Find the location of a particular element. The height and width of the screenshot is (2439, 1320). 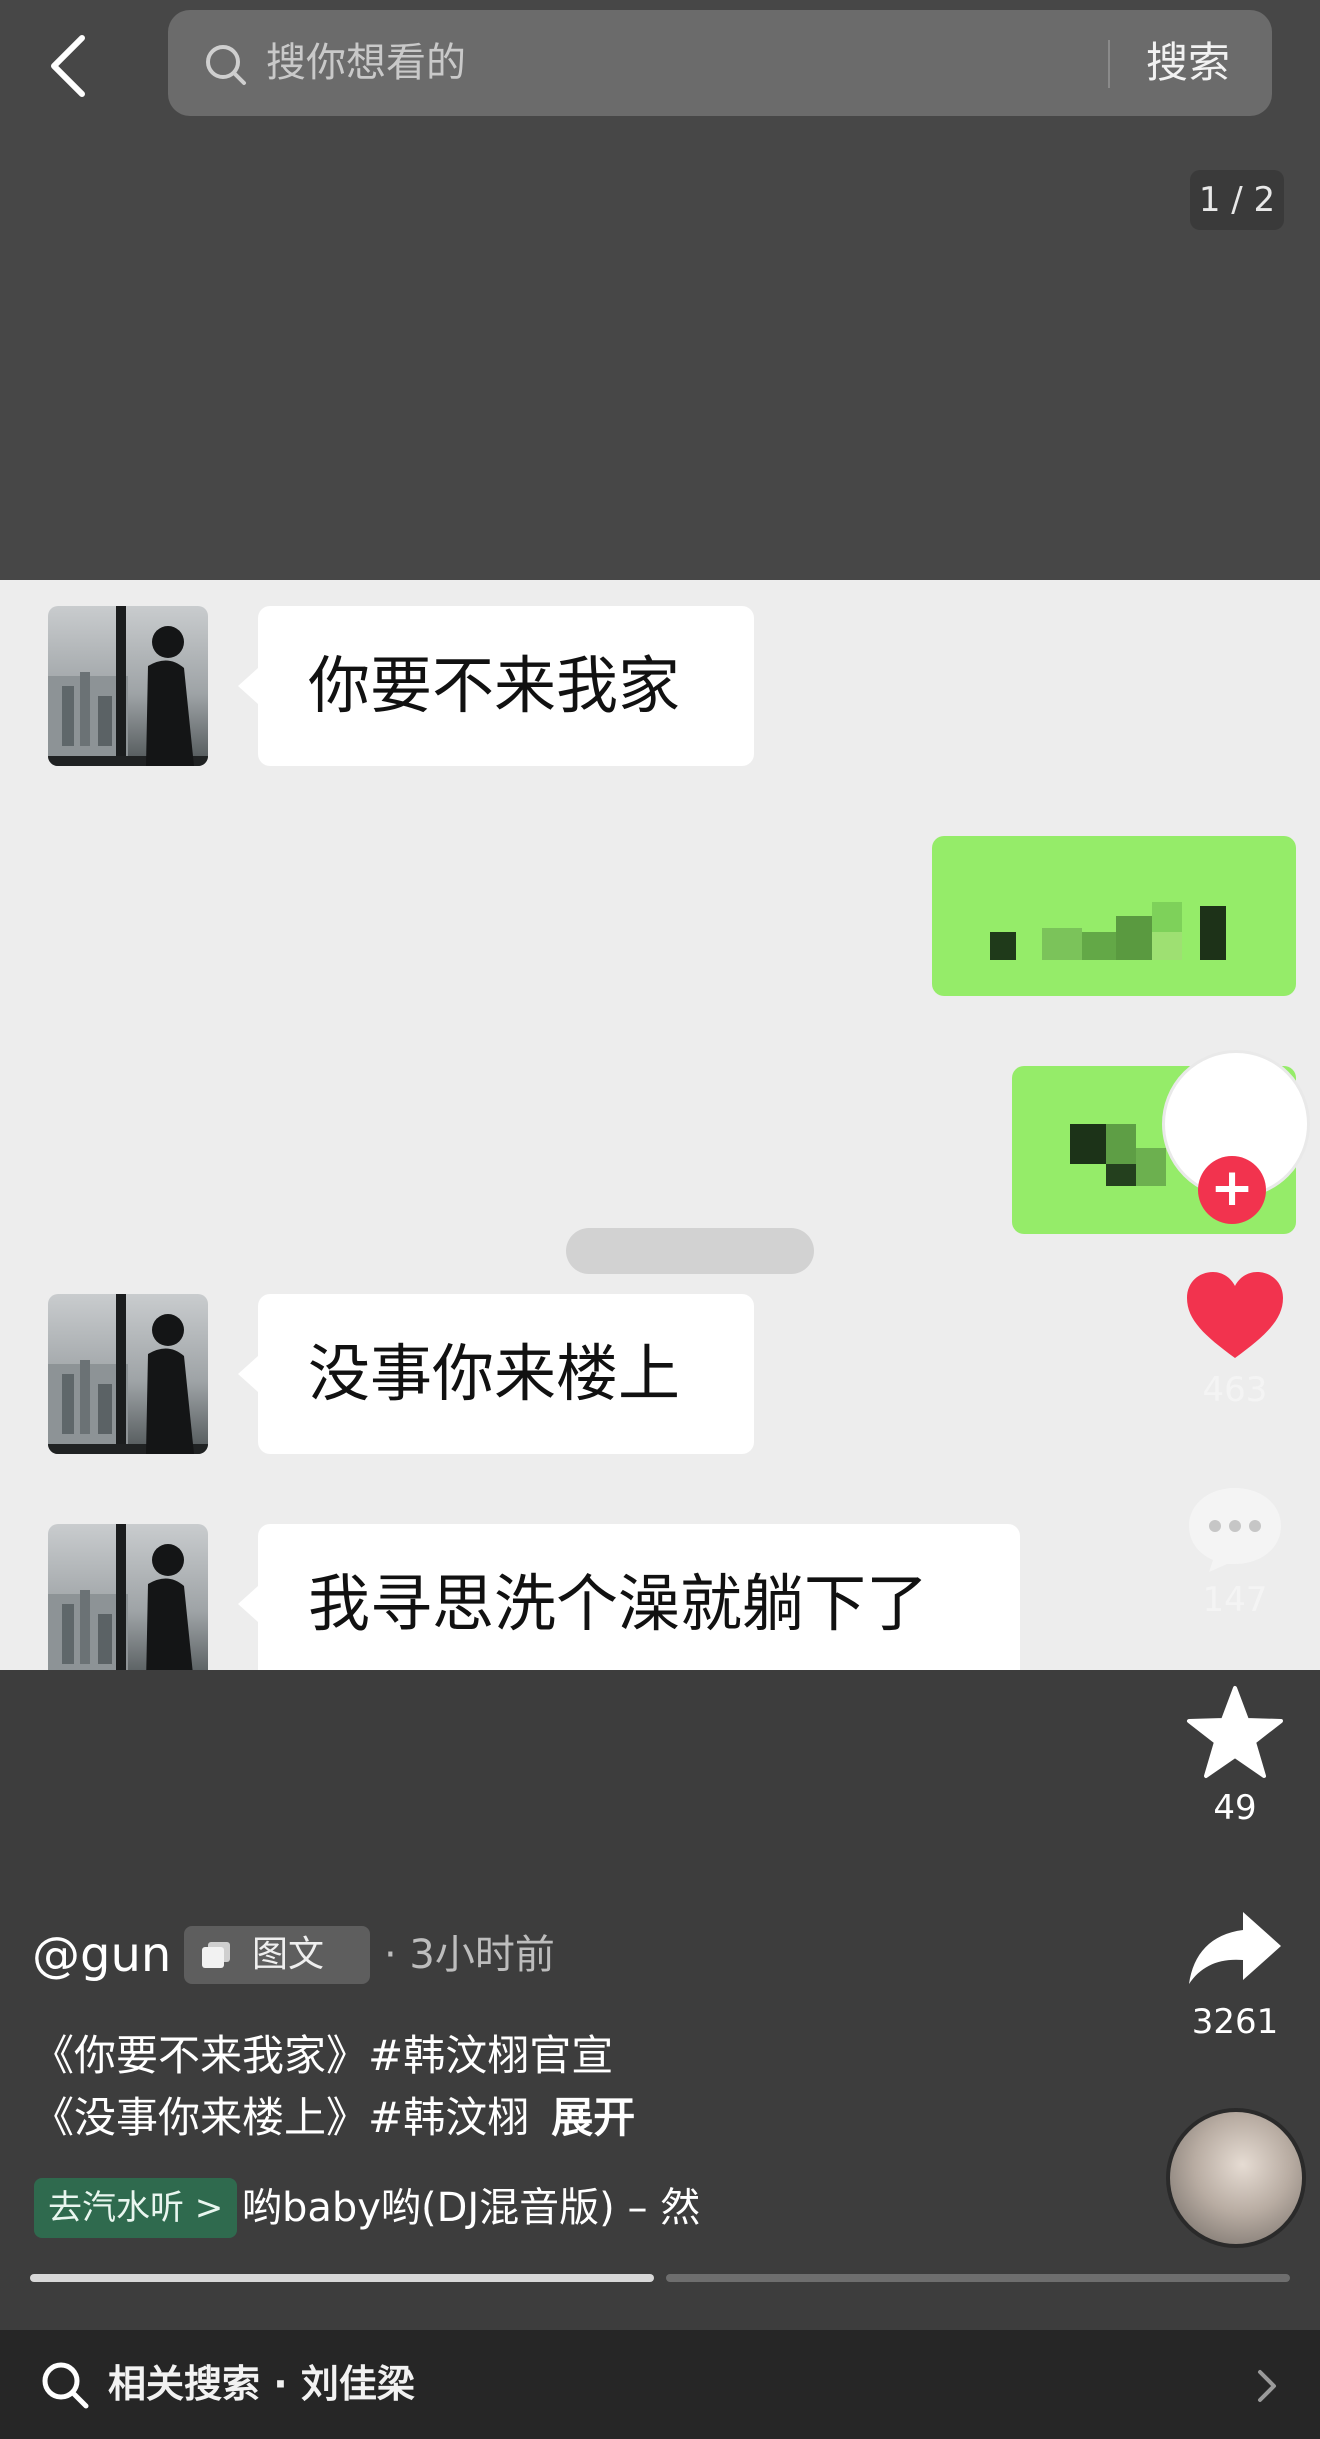

chat-bubble-left: 没事你来楼上 is located at coordinates (496, 1374).